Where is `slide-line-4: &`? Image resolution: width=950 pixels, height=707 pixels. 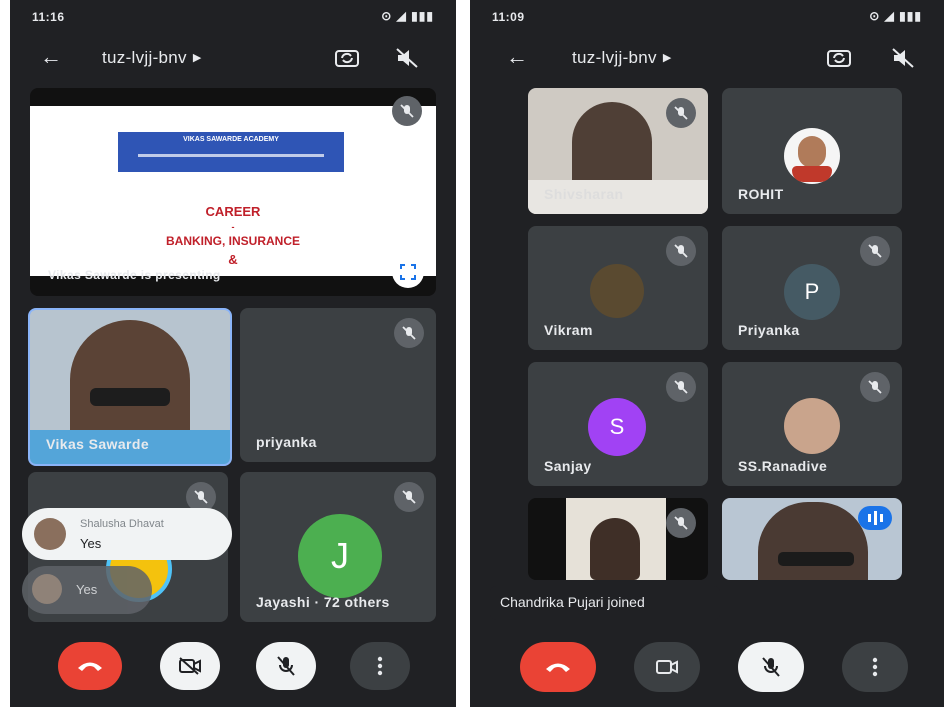 slide-line-4: & is located at coordinates (233, 259).